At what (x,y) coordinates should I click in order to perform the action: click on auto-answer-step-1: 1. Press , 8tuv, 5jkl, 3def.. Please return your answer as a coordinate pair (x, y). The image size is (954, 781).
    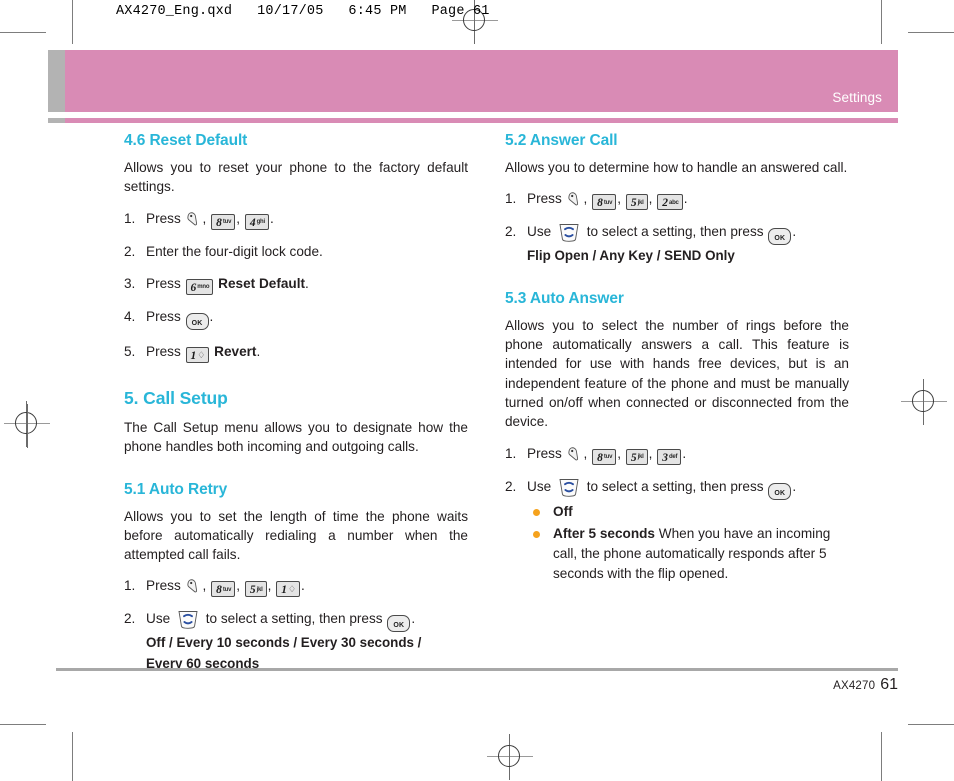
    Looking at the image, I should click on (677, 454).